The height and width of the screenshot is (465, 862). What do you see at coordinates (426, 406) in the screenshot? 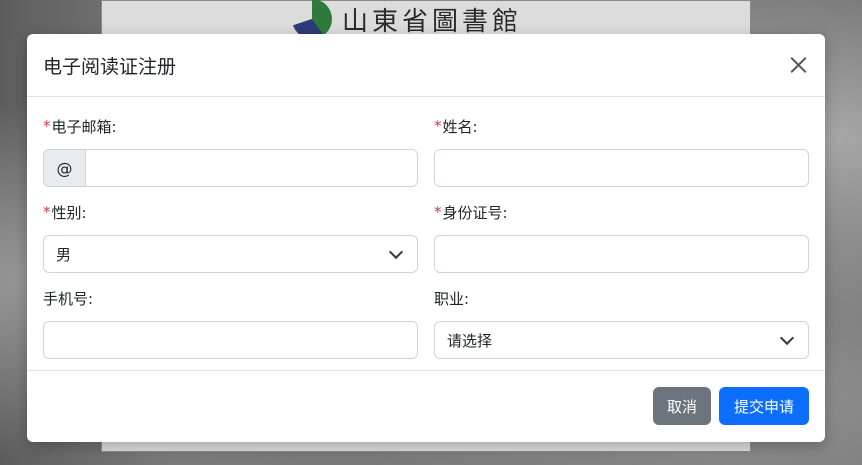
I see `modal-footer: 取消 提交申请` at bounding box center [426, 406].